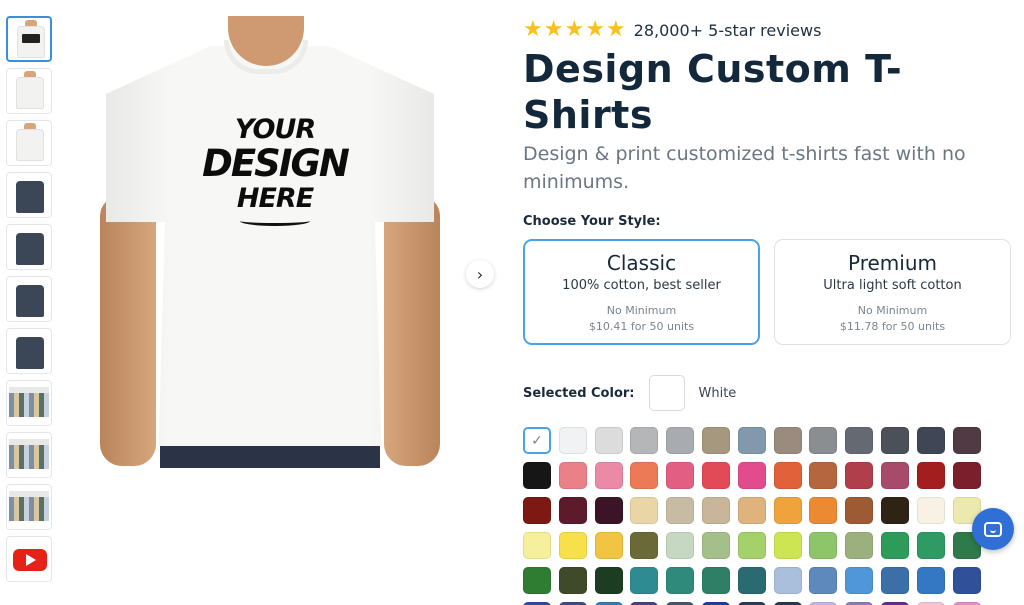 The image size is (1024, 605). What do you see at coordinates (768, 30) in the screenshot?
I see `reviews-summary: ★ ★ ★ ★ ★ 28,000+ 5-star reviews` at bounding box center [768, 30].